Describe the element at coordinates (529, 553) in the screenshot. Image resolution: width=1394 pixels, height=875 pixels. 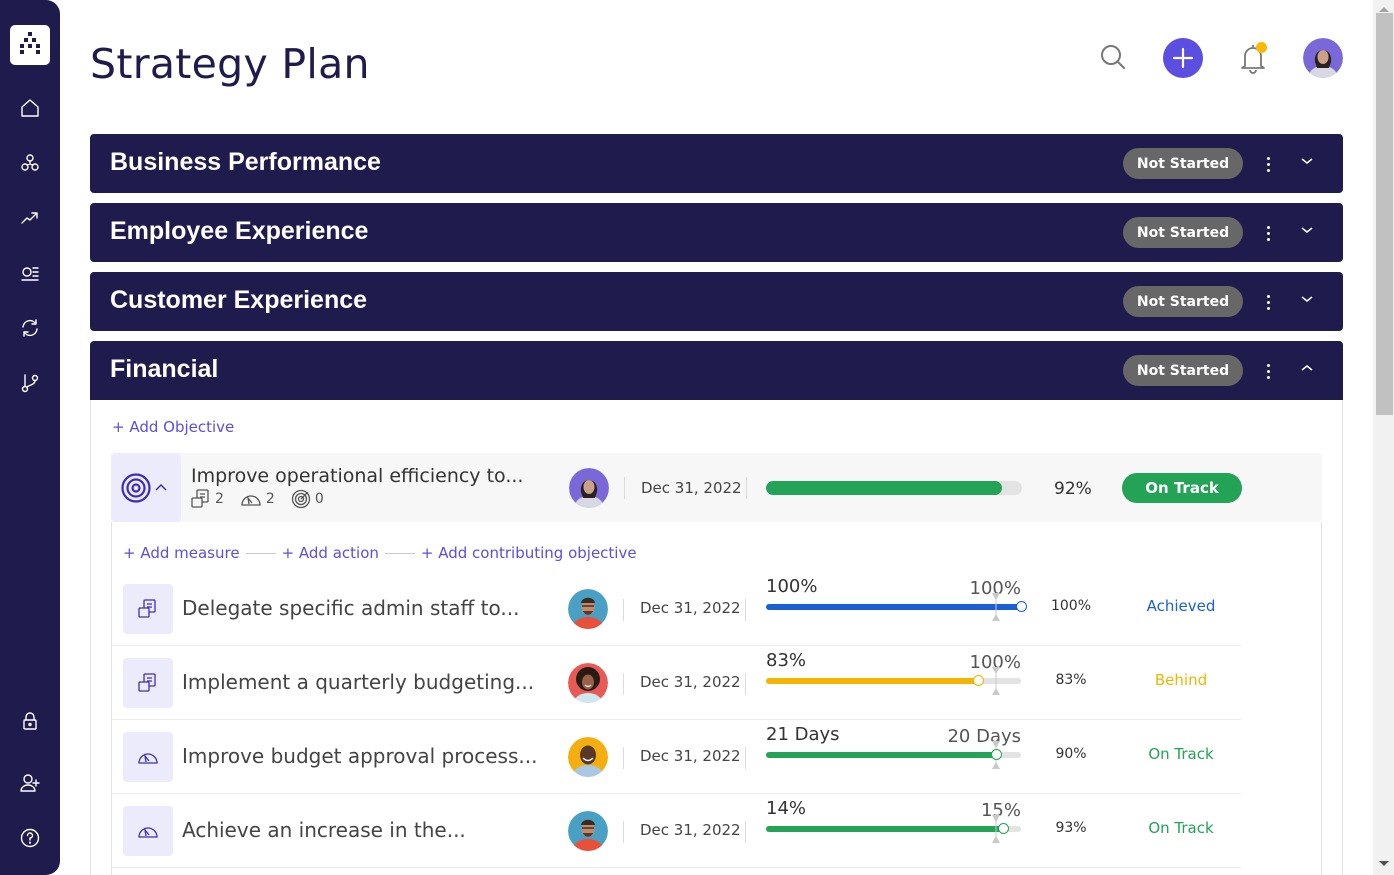
I see `add-contributing-objective-link: + Add contributing objective` at that location.